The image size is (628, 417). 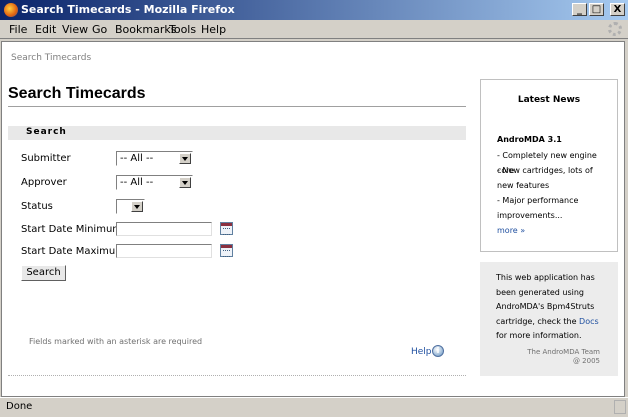 I want to click on status-select, so click(x=130, y=206).